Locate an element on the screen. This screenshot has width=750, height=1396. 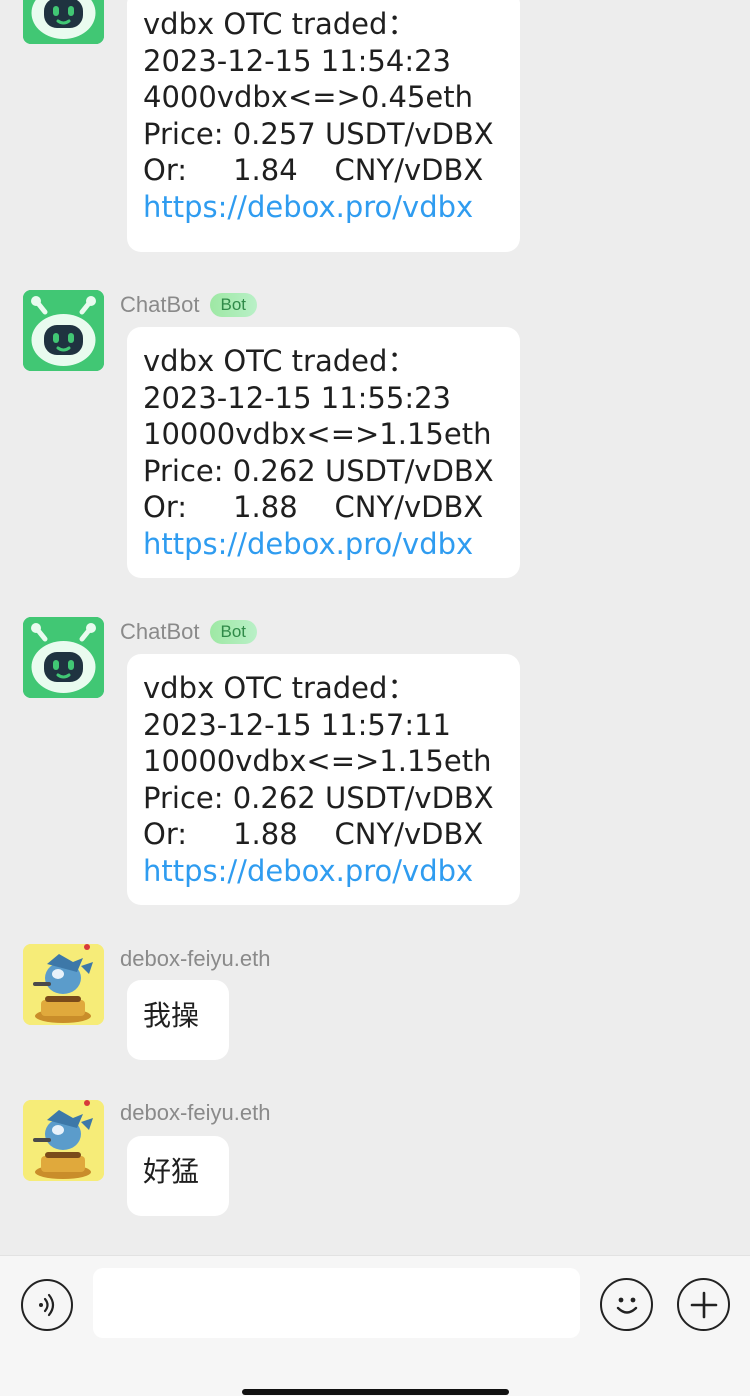
message-bubble: 好猛 is located at coordinates (178, 1176).